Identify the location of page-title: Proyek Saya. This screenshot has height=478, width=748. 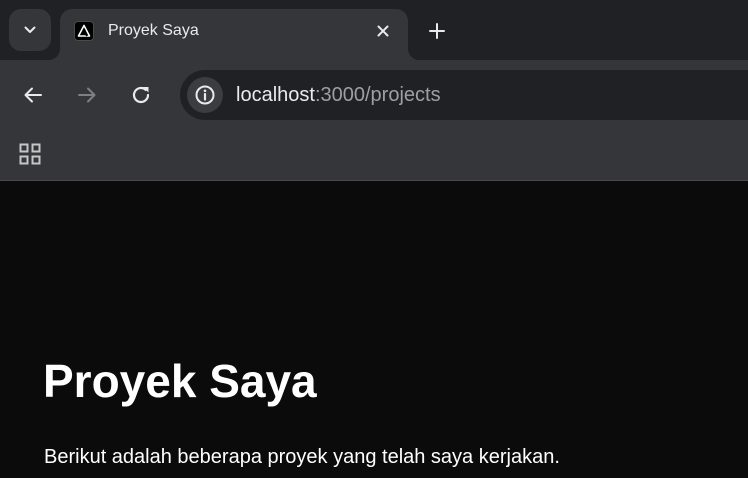
(180, 381).